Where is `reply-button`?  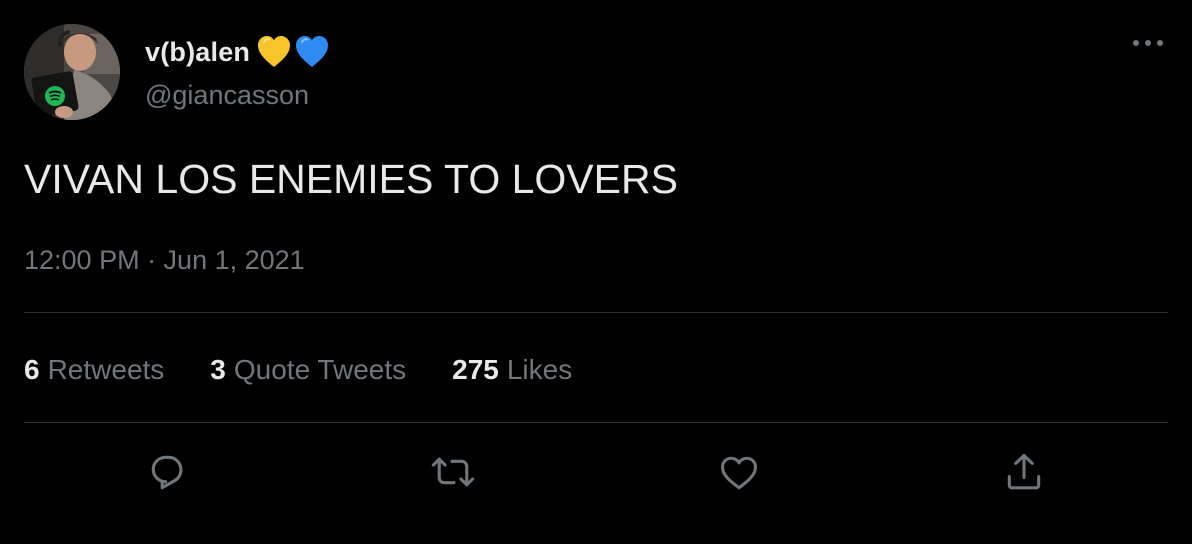
reply-button is located at coordinates (167, 472).